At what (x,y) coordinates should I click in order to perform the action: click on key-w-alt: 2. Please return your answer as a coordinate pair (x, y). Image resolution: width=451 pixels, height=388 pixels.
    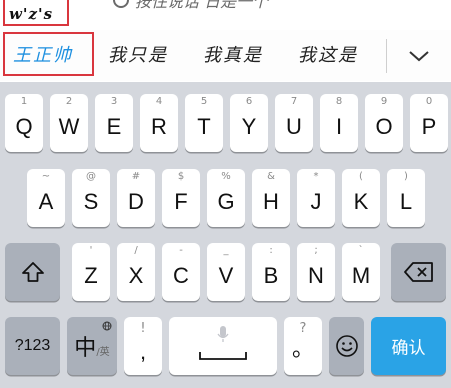
    Looking at the image, I should click on (69, 101).